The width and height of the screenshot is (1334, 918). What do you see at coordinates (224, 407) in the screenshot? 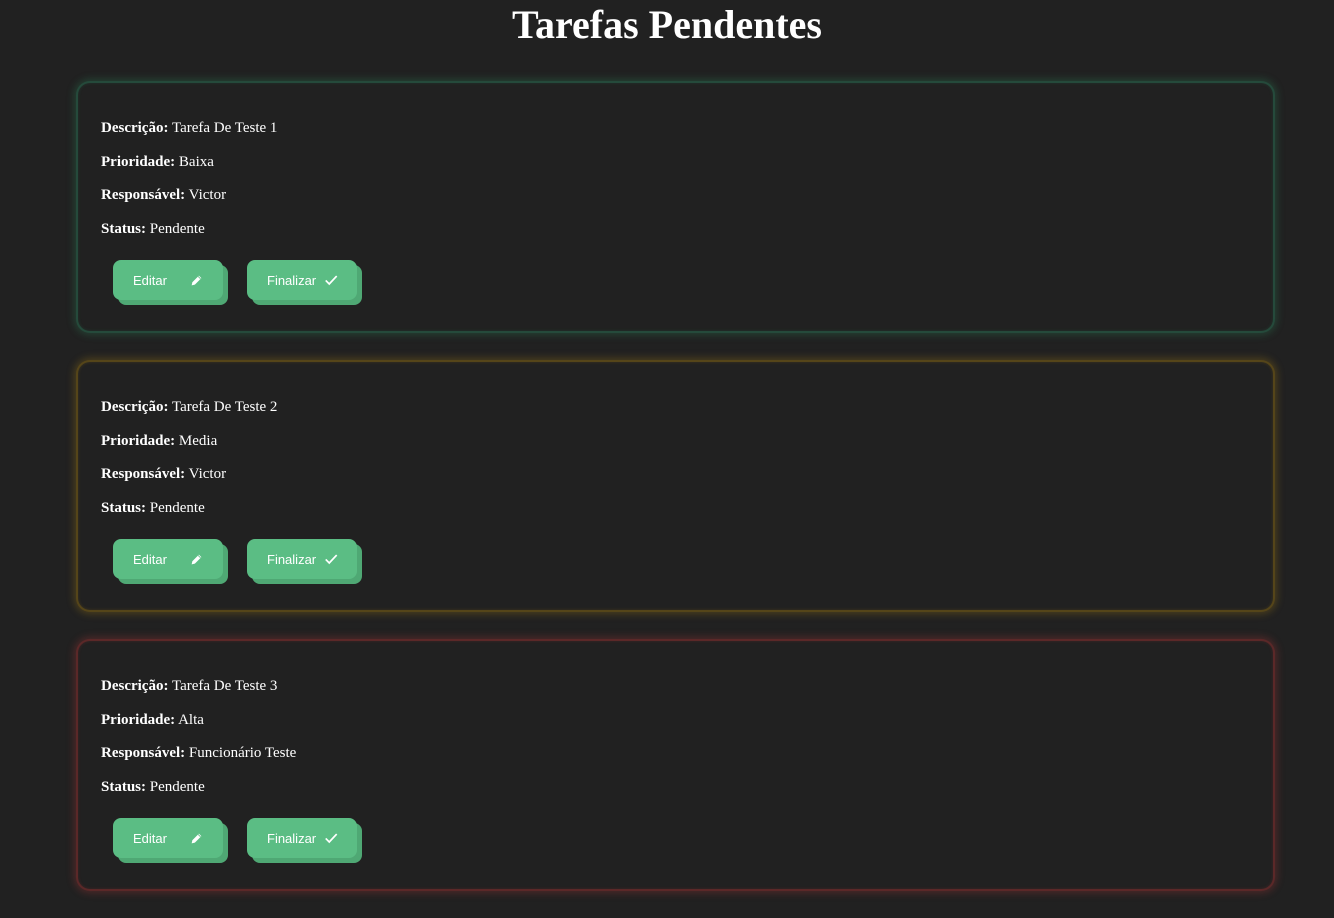
I see `description-value: Tarefa De Teste 2` at bounding box center [224, 407].